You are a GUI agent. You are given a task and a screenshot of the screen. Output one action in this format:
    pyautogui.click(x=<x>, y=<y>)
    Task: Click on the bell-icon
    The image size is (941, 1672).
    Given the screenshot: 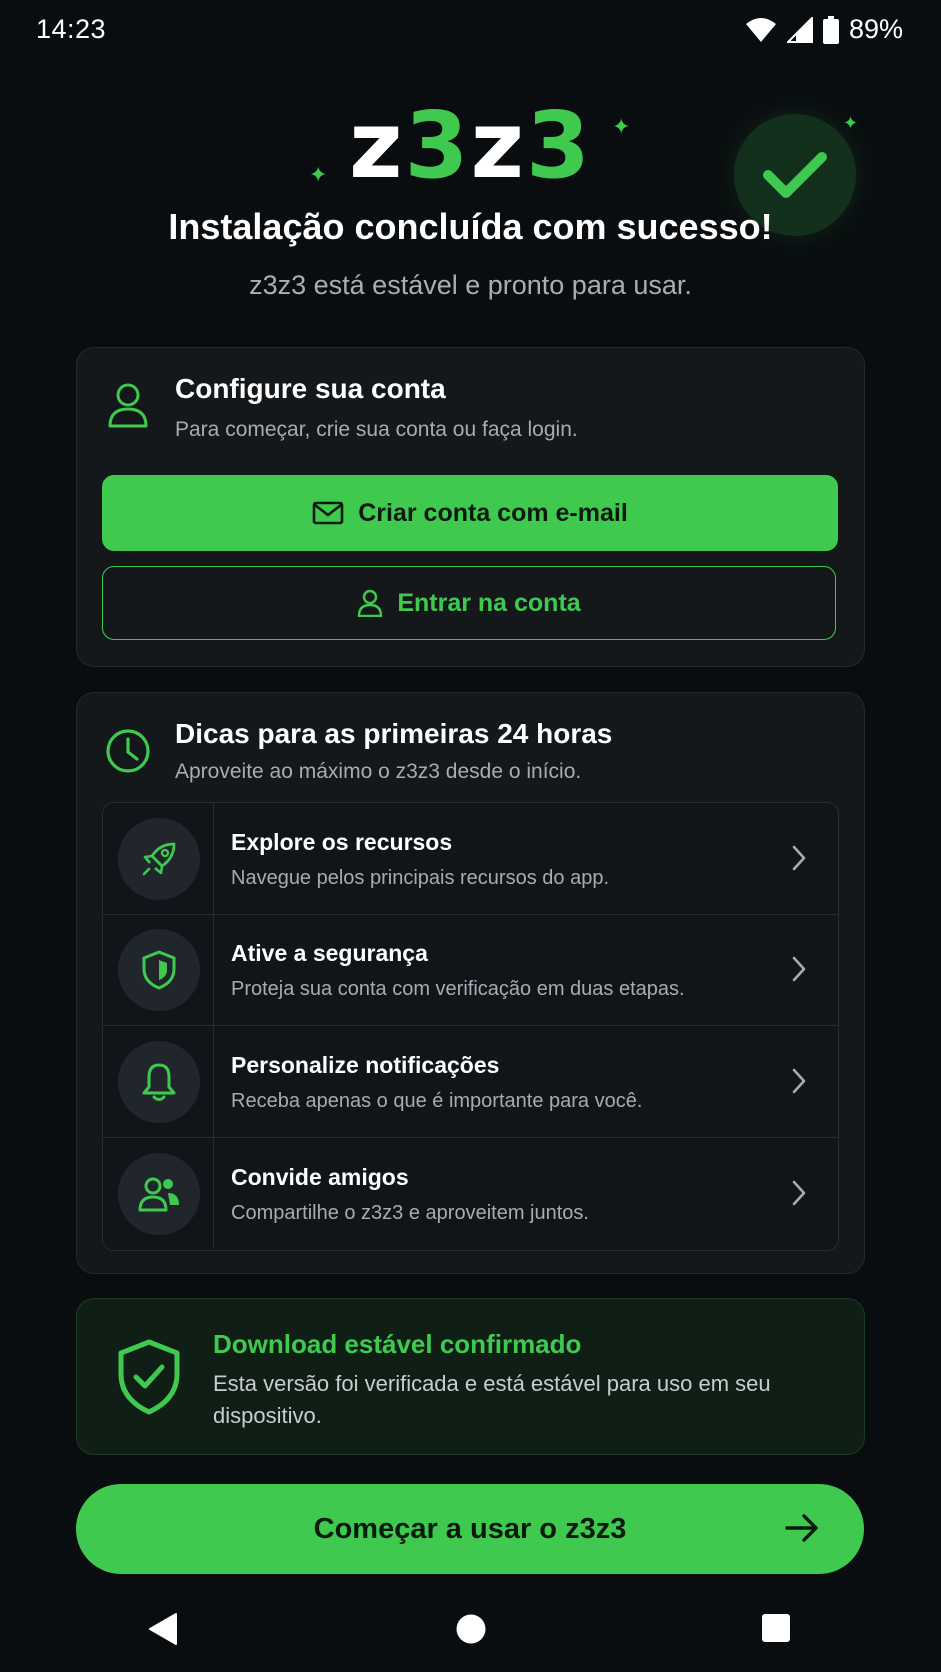 What is the action you would take?
    pyautogui.click(x=159, y=1082)
    